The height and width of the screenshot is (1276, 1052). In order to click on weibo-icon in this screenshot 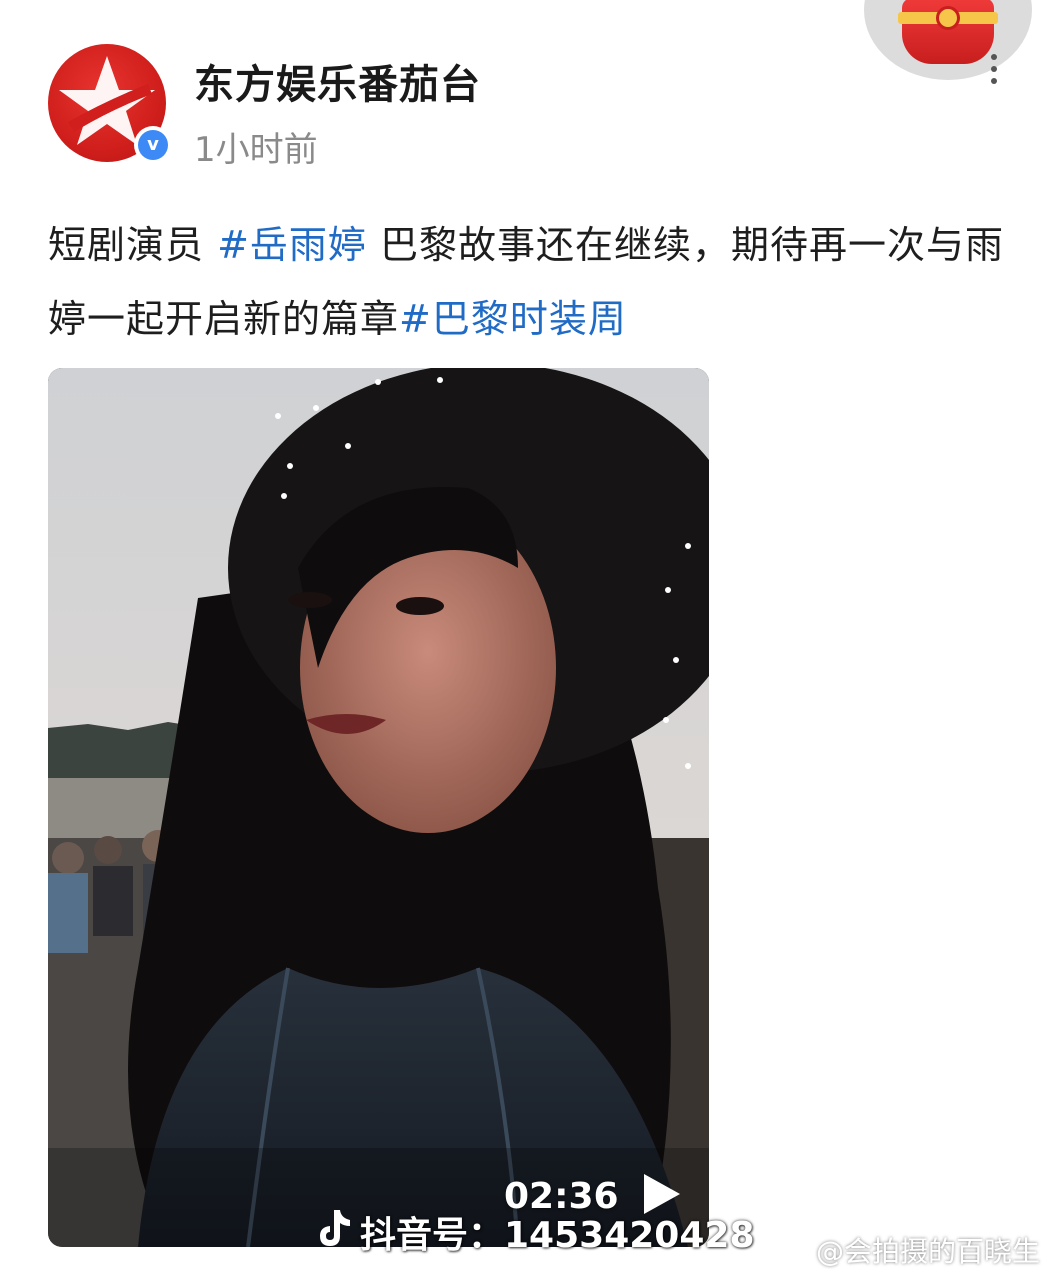, I will do `click(796, 1253)`.